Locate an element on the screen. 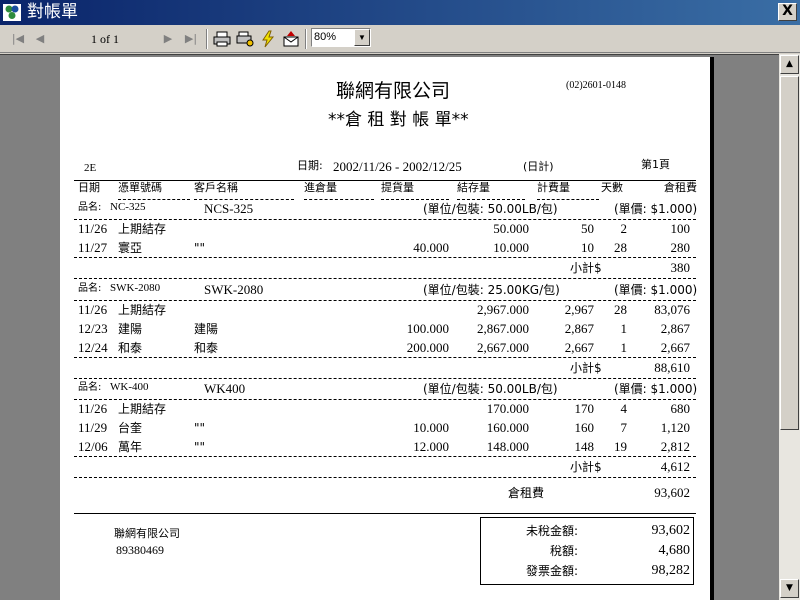 Image resolution: width=800 pixels, height=600 pixels. row-customer: 和泰 is located at coordinates (206, 348).